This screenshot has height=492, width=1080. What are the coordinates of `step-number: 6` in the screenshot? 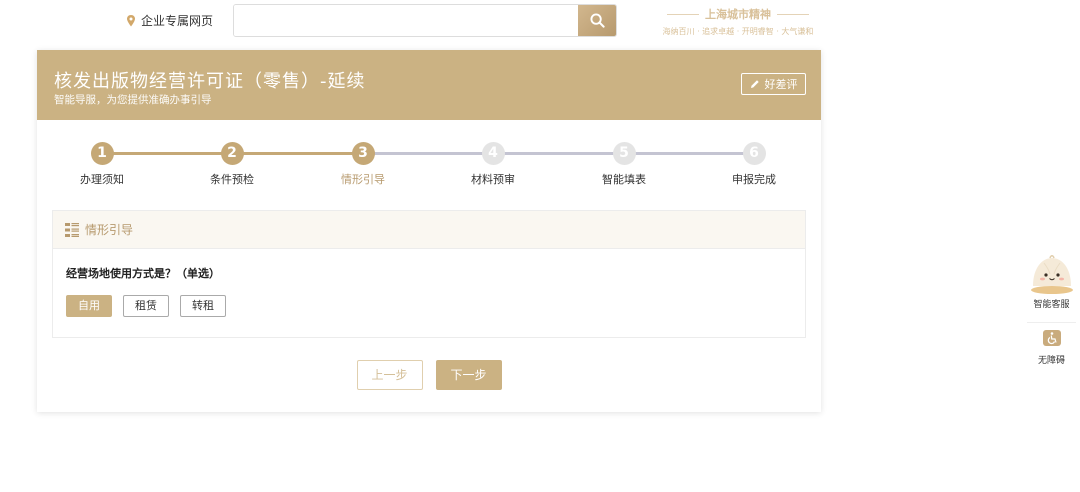 It's located at (754, 153).